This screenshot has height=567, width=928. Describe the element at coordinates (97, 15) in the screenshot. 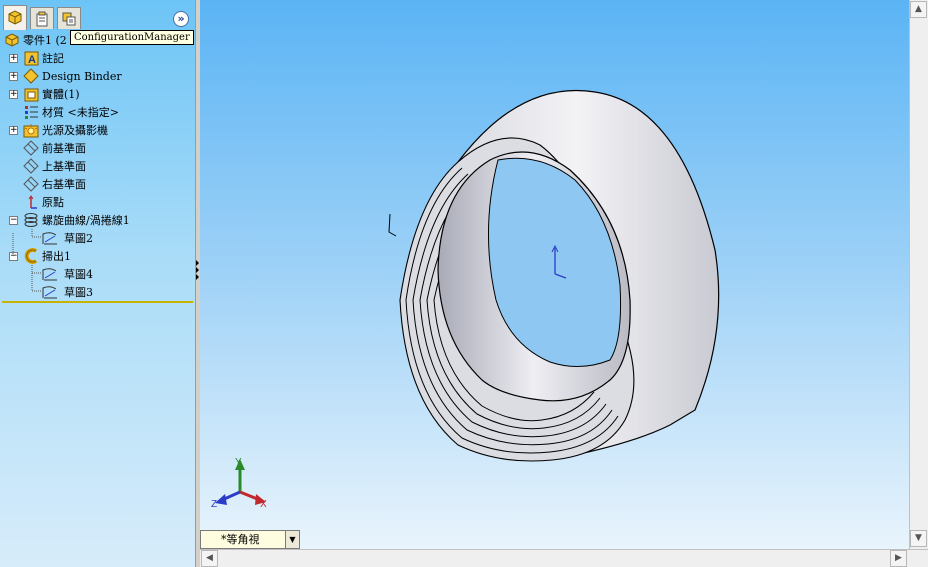

I see `panel-tab-bar: »` at that location.